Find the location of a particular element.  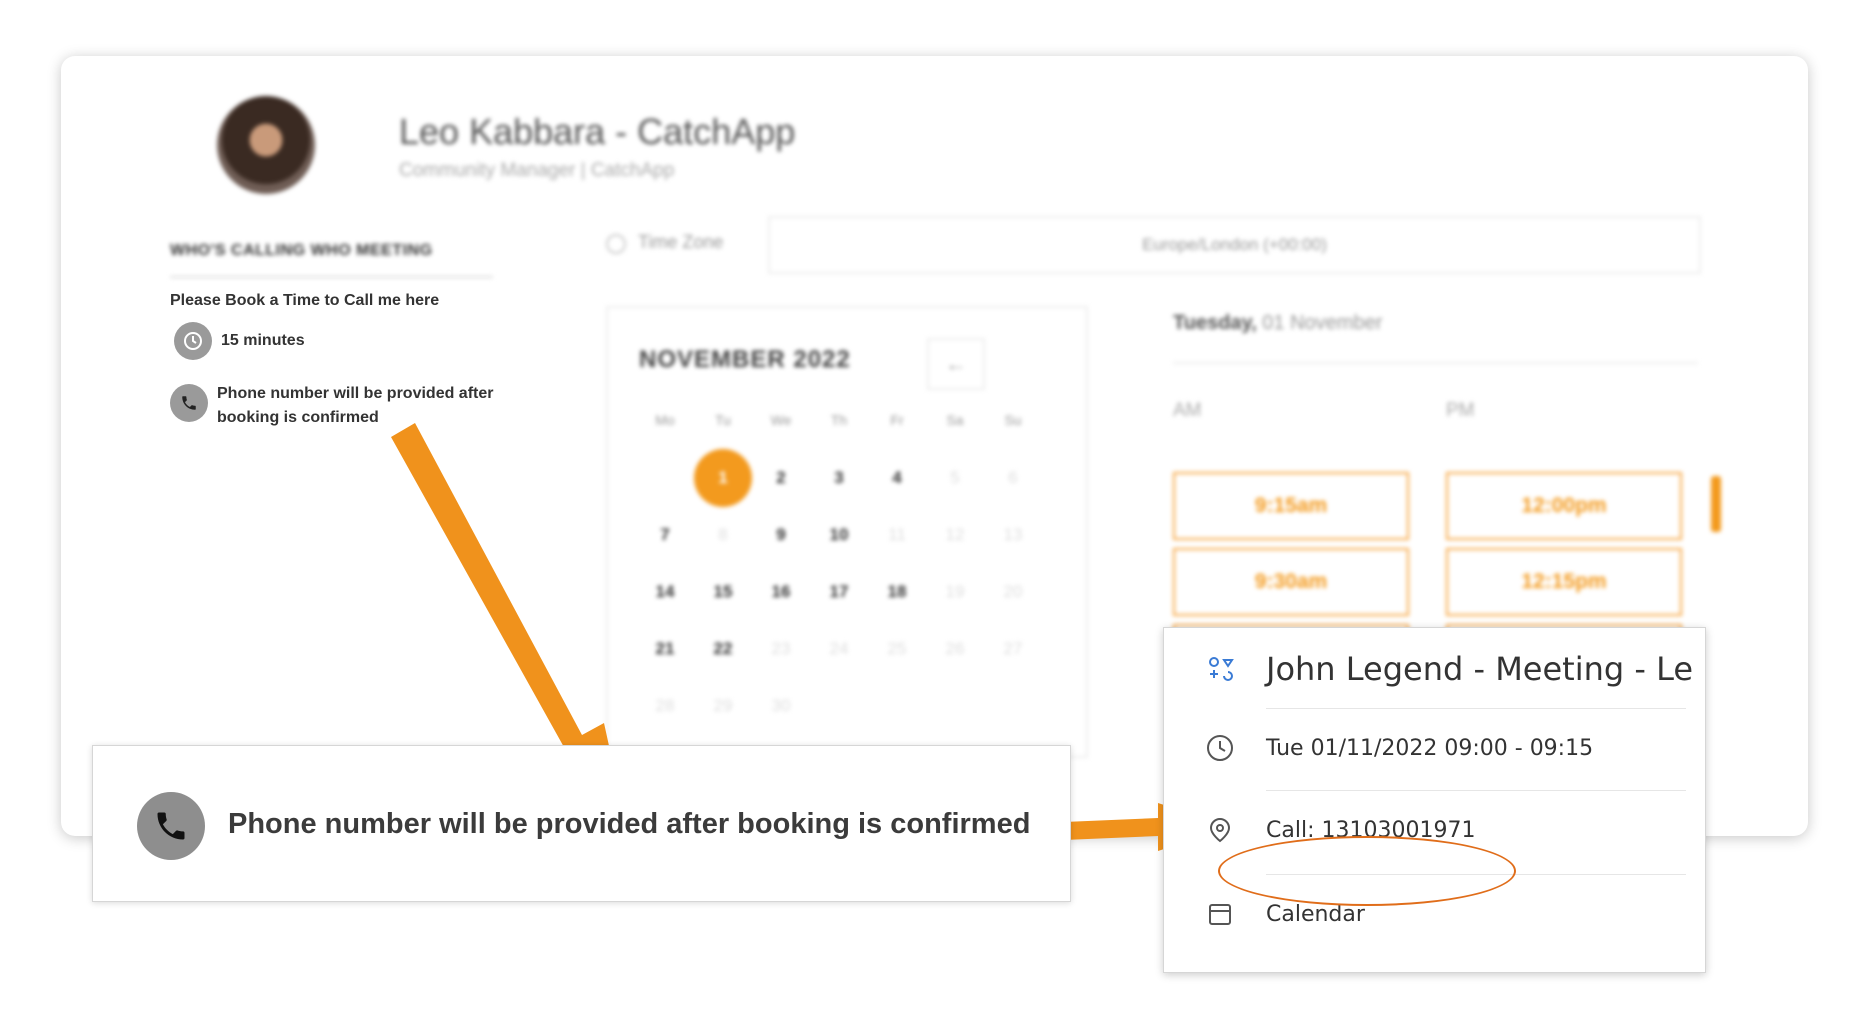

calendar-icon is located at coordinates (1220, 916).